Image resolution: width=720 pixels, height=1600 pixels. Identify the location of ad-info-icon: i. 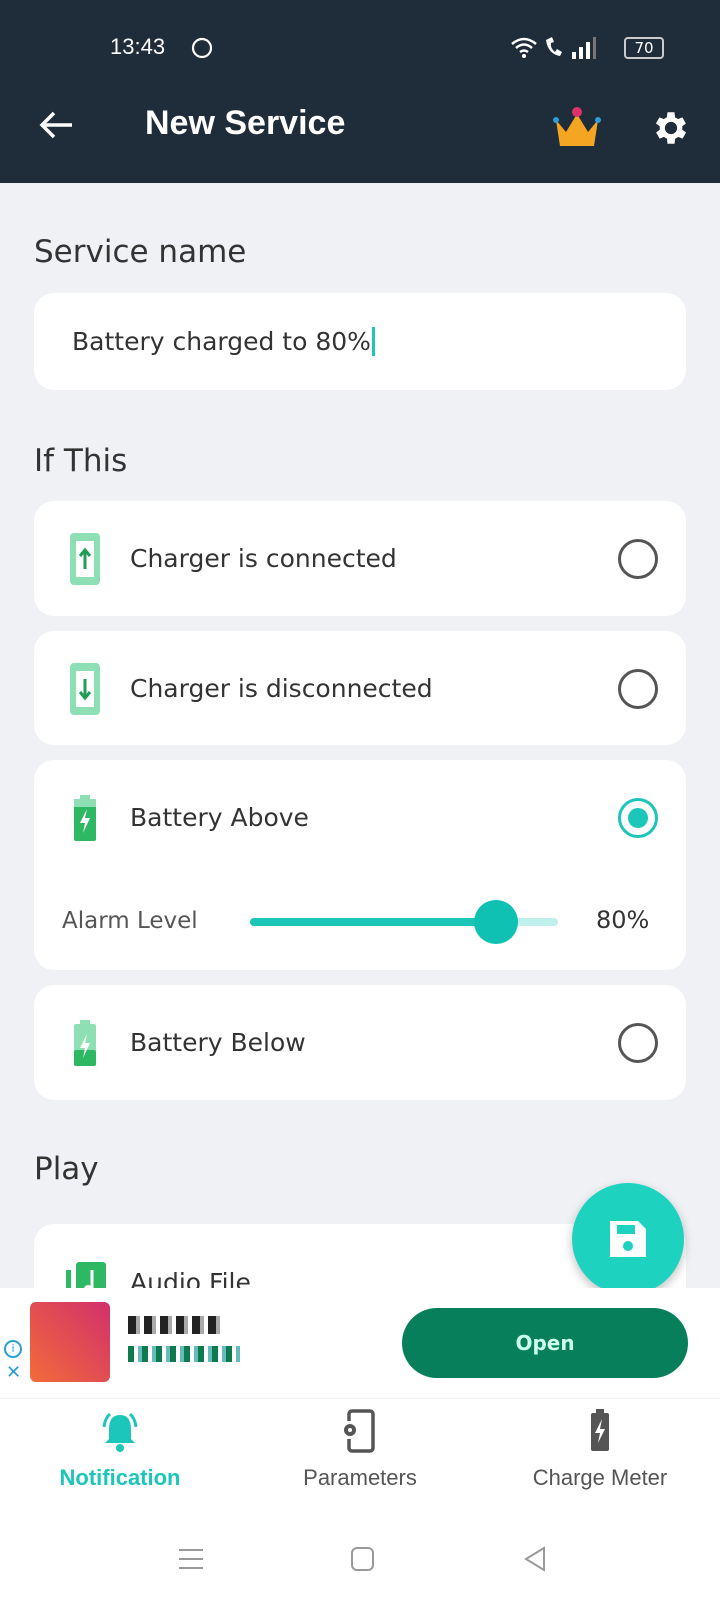
(13, 1349).